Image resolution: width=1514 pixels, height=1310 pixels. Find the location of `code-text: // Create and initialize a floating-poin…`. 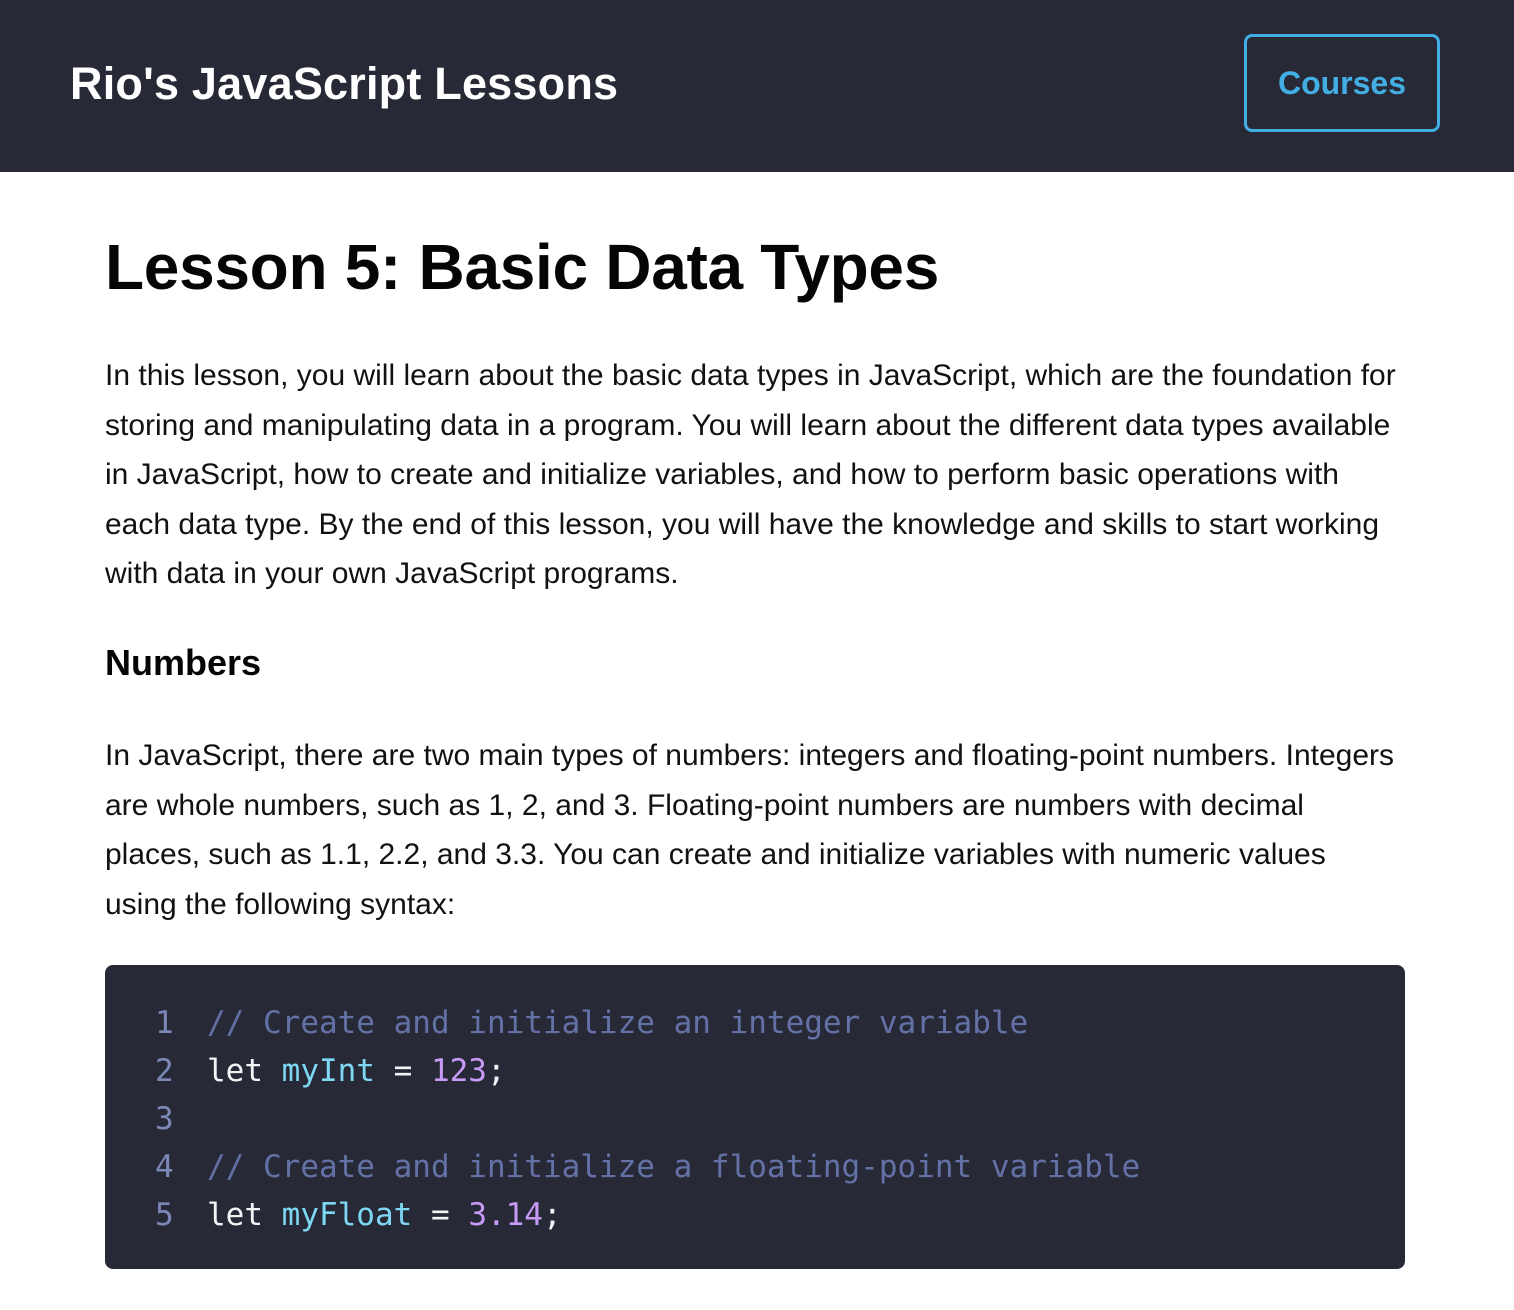

code-text: // Create and initialize a floating-poin… is located at coordinates (673, 1167).